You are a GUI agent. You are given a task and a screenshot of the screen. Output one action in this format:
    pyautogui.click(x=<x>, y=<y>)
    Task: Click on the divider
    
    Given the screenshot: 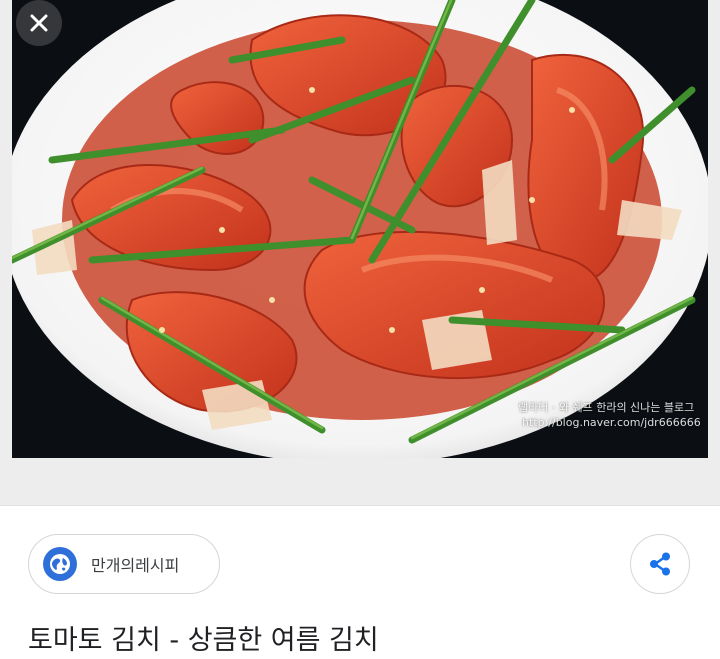 What is the action you would take?
    pyautogui.click(x=360, y=505)
    